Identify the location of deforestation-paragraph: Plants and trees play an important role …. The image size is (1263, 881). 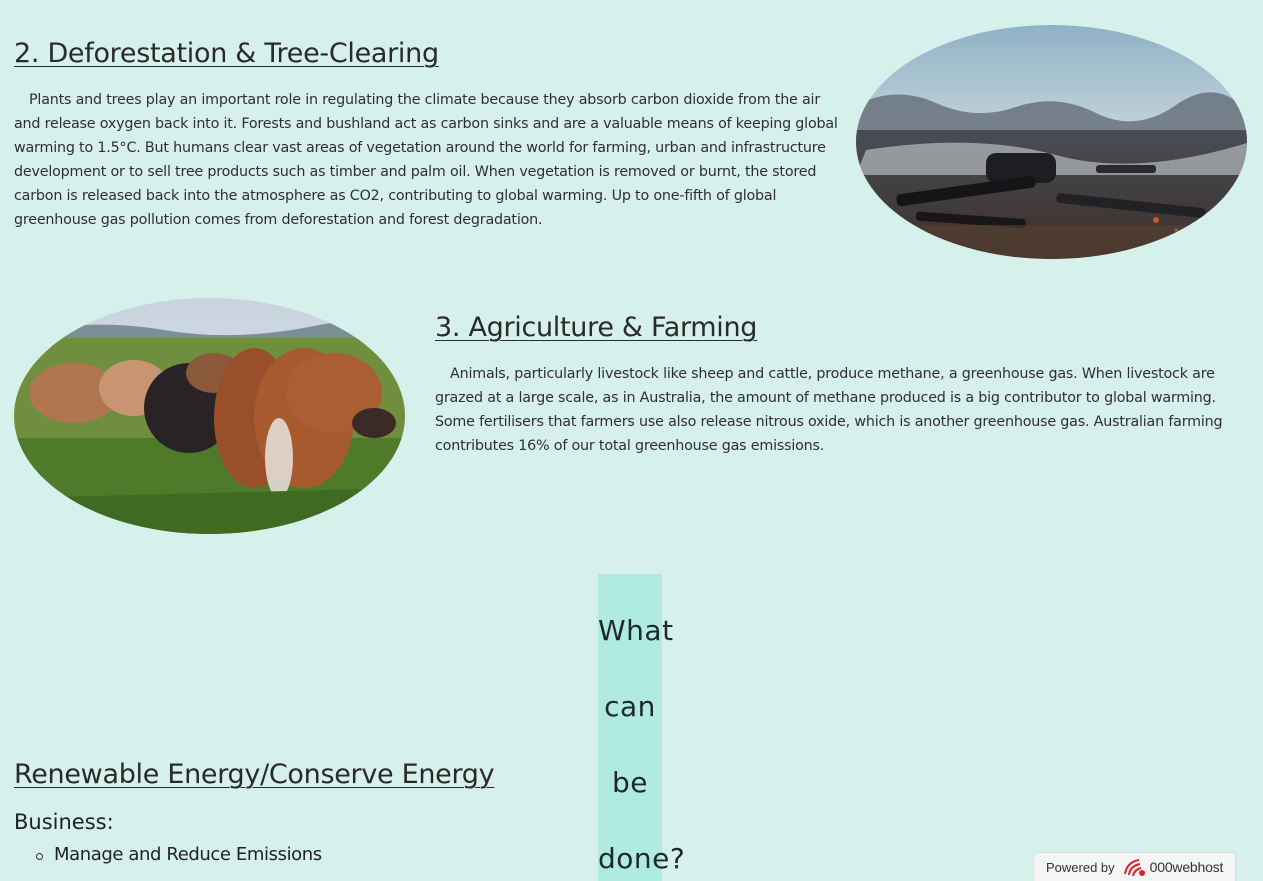
(426, 160).